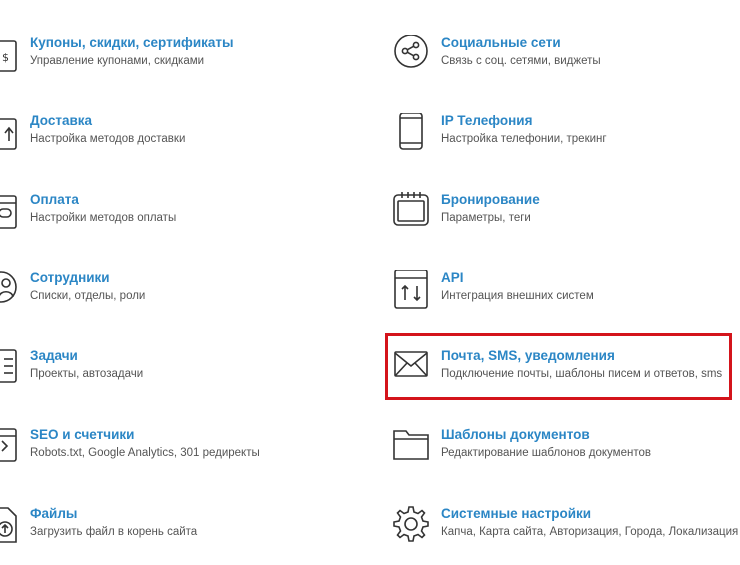  What do you see at coordinates (486, 218) in the screenshot?
I see `settings-item-desc: Параметры, теги` at bounding box center [486, 218].